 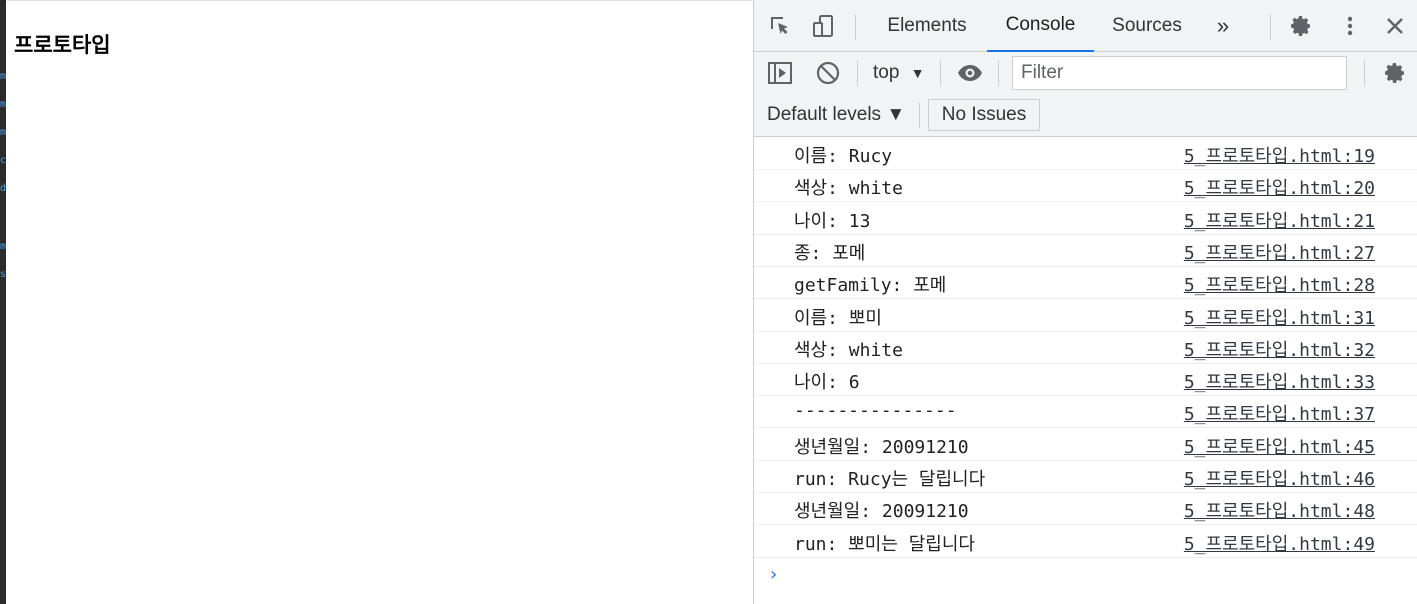 I want to click on console-levels-bar: Default levels ▼, so click(x=1085, y=115).